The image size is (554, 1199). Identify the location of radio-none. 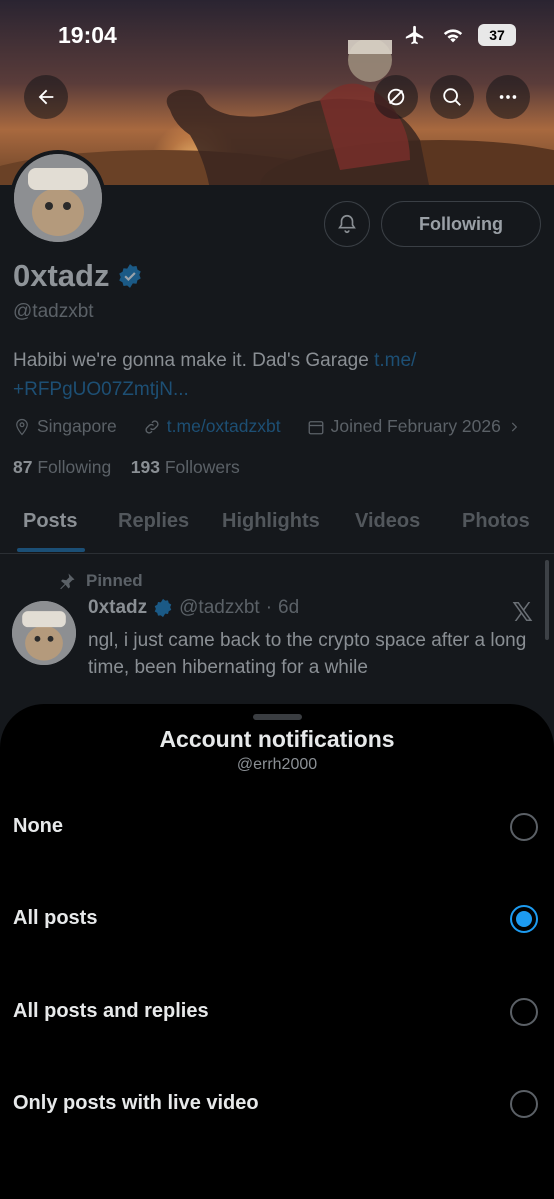
(524, 827).